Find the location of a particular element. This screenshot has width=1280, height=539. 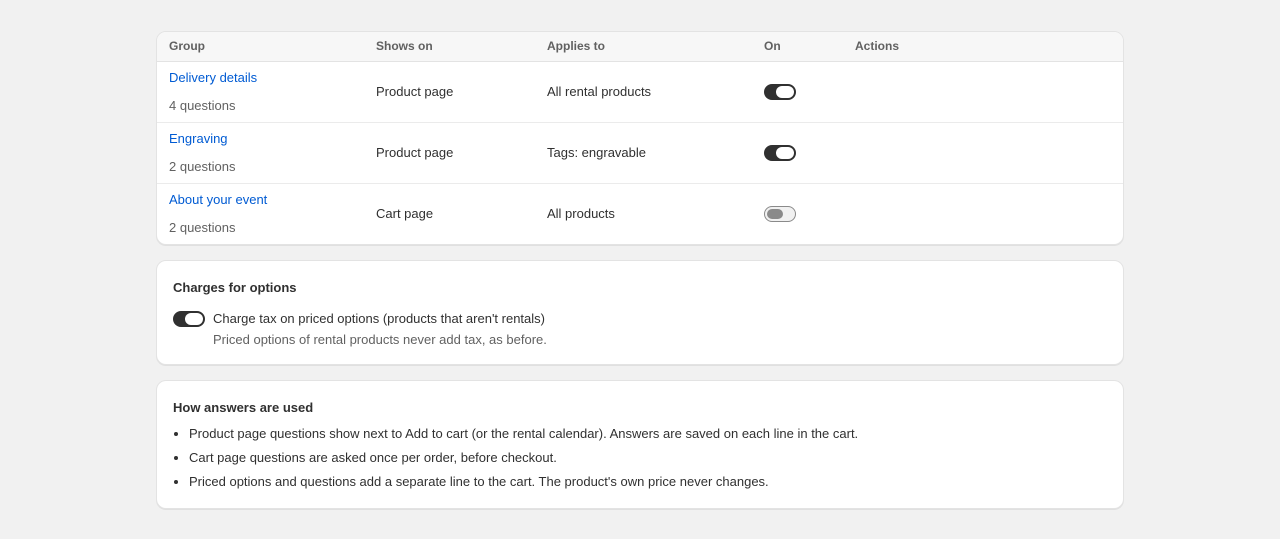

column-header-actions: Actions is located at coordinates (983, 47).